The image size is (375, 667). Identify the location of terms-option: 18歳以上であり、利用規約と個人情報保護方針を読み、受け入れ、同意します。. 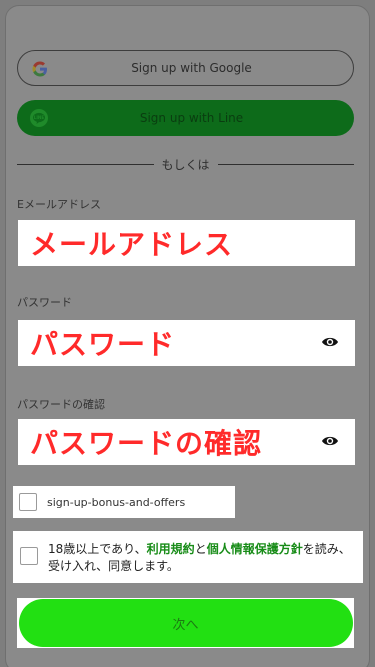
(188, 557).